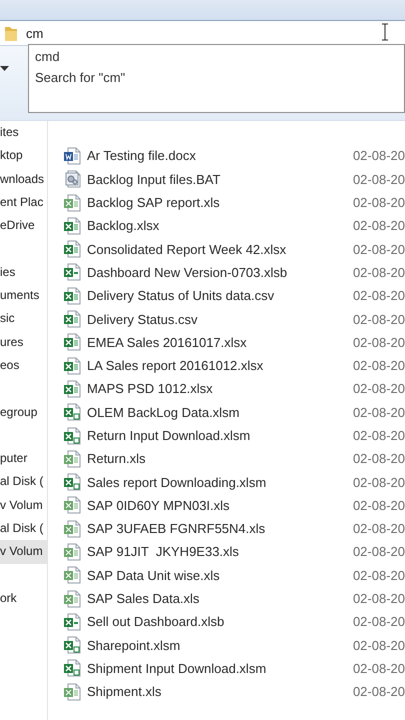 The height and width of the screenshot is (720, 405). Describe the element at coordinates (202, 33) in the screenshot. I see `address-field: cm` at that location.